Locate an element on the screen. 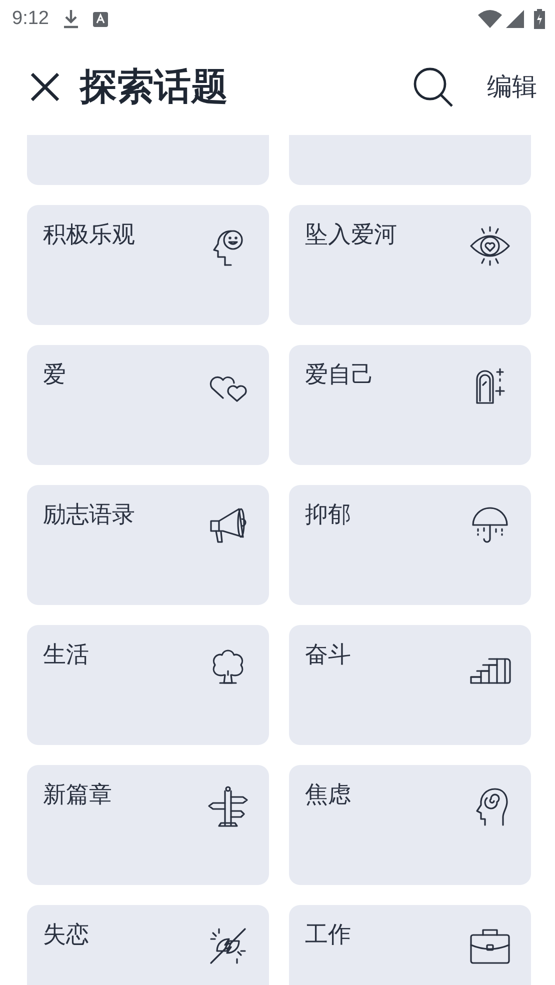 The width and height of the screenshot is (555, 985). topic-card: 新篇章 is located at coordinates (148, 825).